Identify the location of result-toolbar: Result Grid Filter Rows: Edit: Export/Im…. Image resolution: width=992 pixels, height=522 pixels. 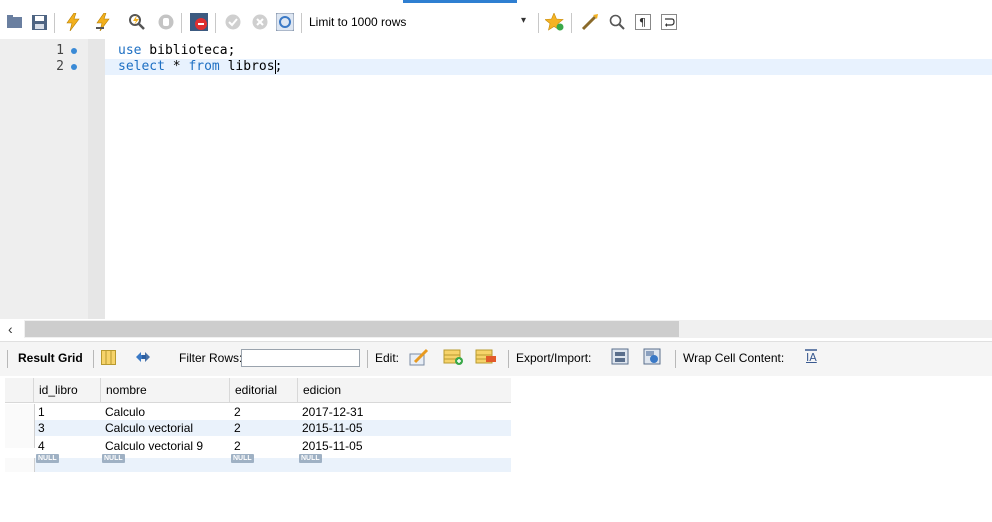
(496, 358).